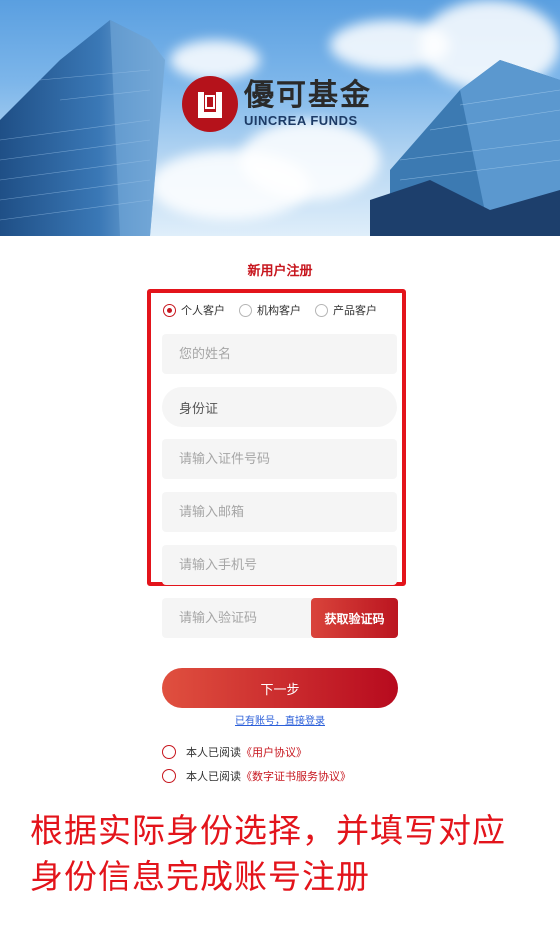 This screenshot has width=560, height=945. I want to click on next-step-button: 下一步, so click(280, 688).